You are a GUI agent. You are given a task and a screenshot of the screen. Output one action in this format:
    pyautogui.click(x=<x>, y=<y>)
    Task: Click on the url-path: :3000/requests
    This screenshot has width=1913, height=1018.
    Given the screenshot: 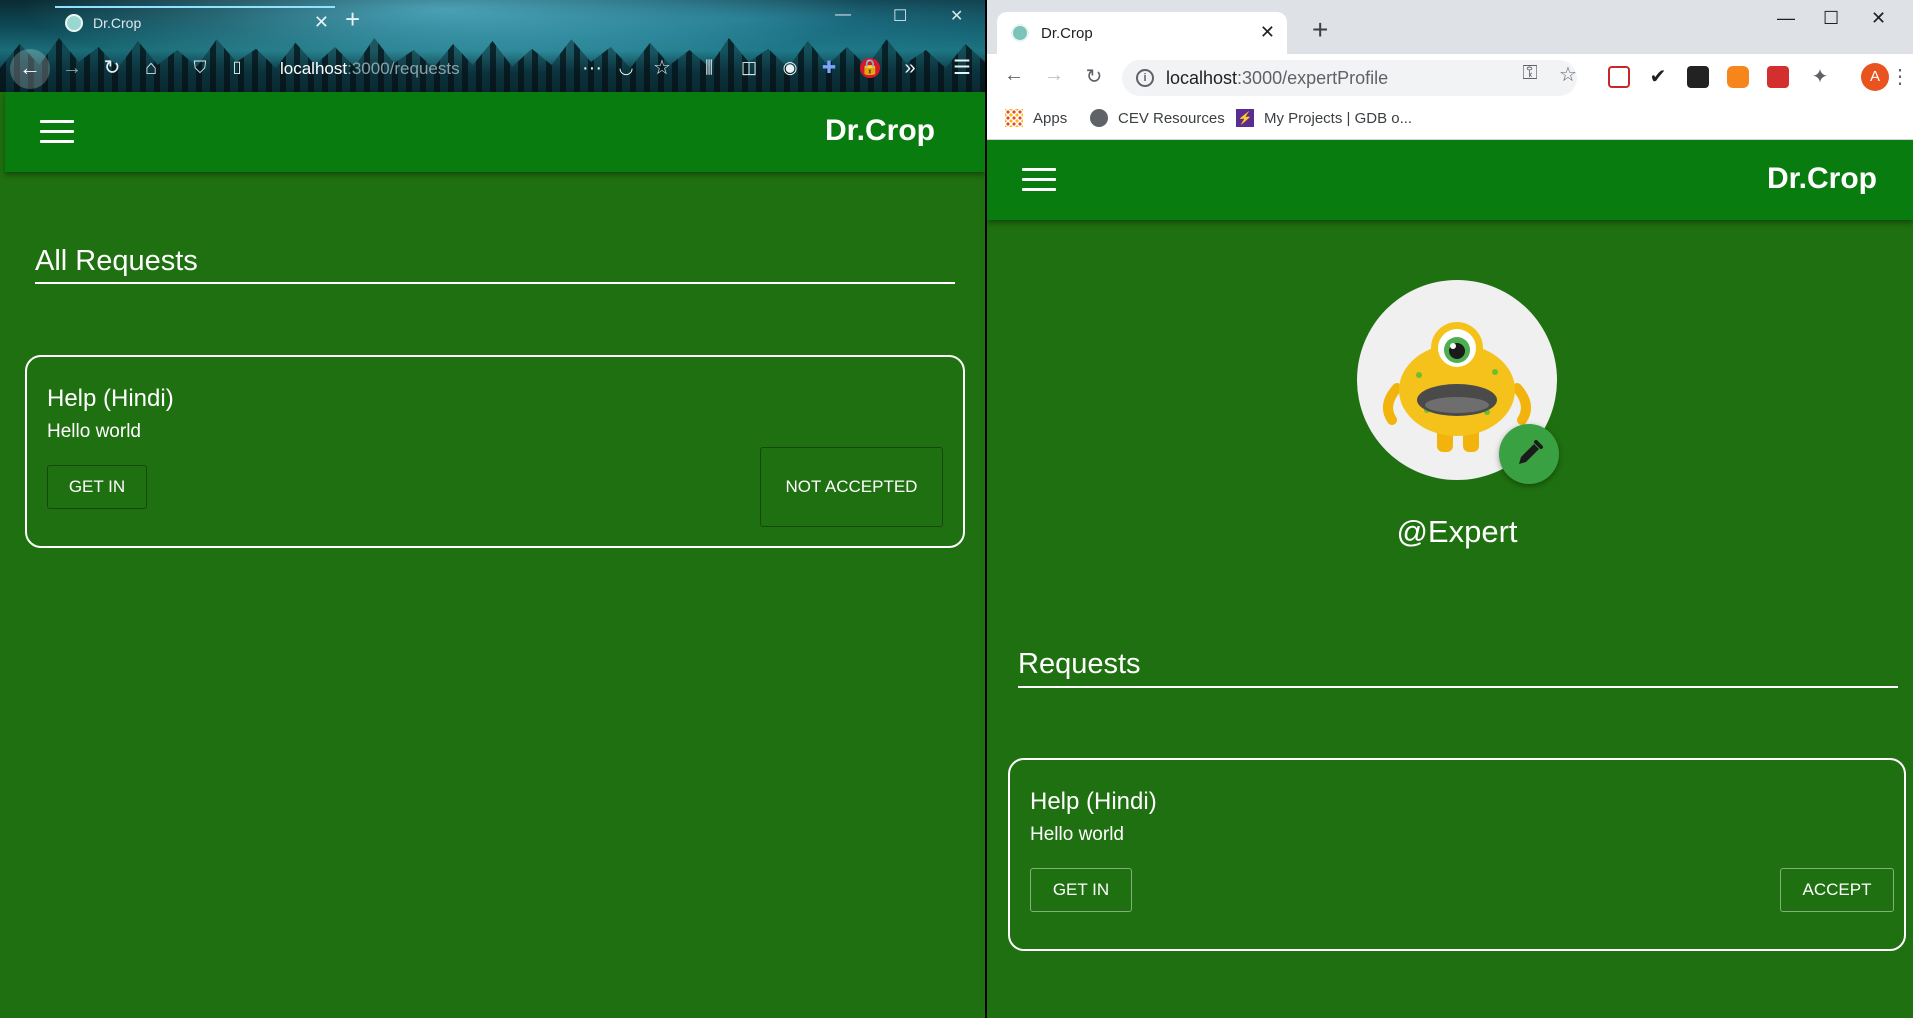 What is the action you would take?
    pyautogui.click(x=403, y=68)
    